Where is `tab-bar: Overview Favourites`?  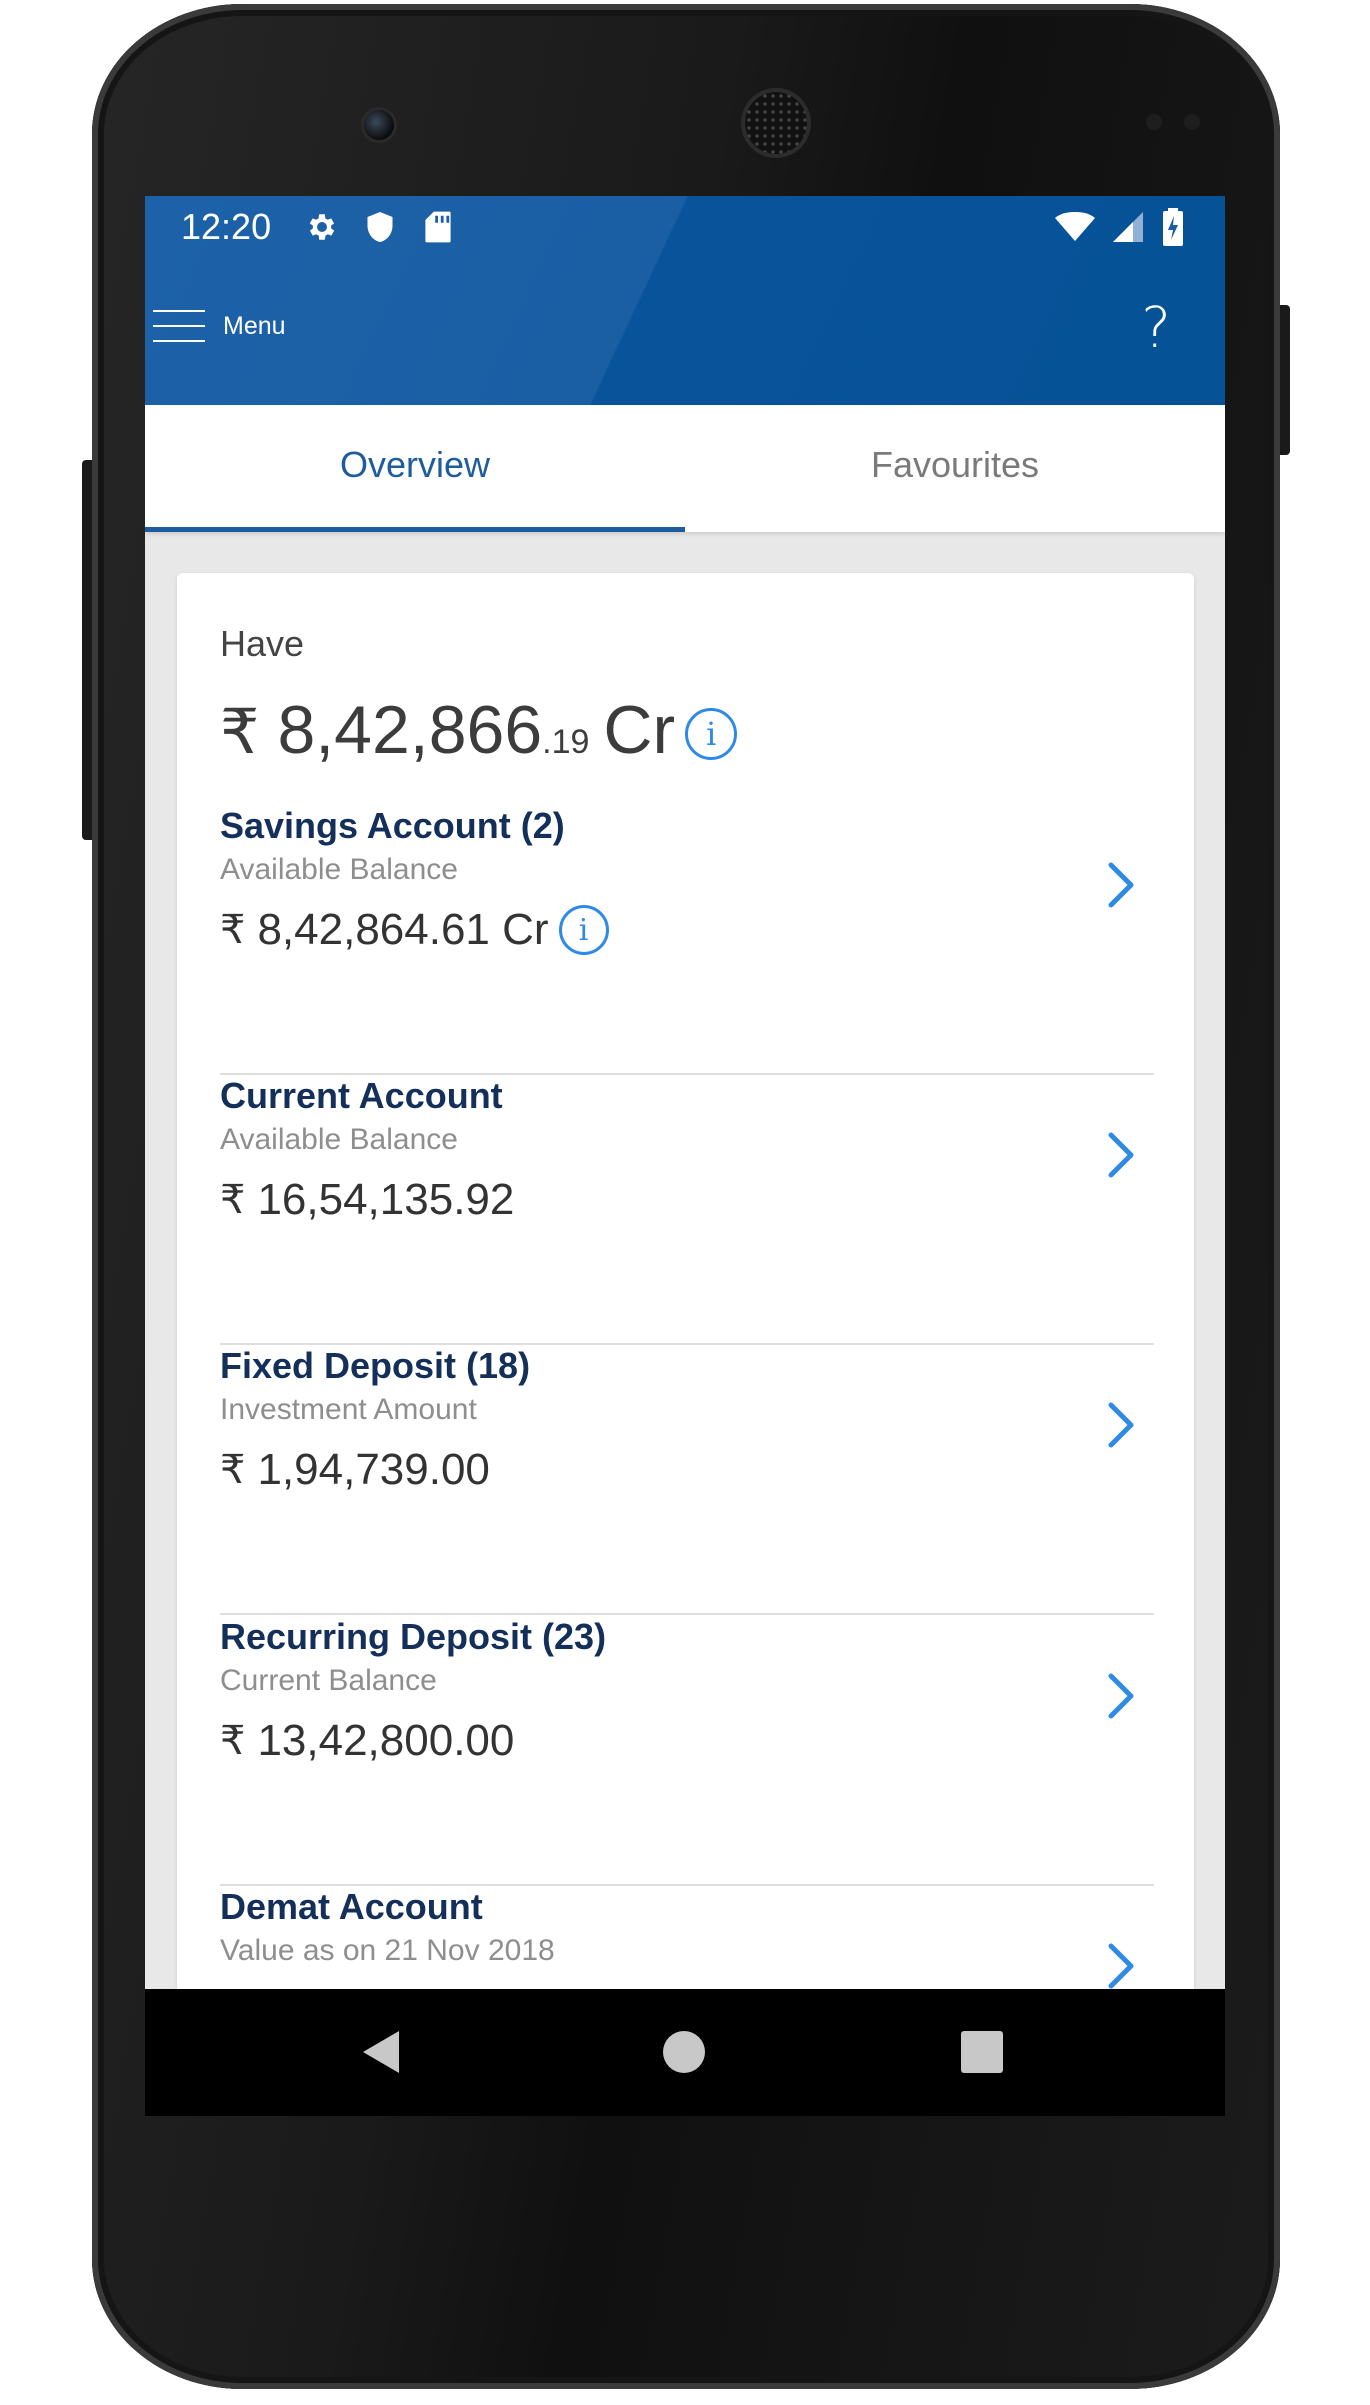 tab-bar: Overview Favourites is located at coordinates (685, 468).